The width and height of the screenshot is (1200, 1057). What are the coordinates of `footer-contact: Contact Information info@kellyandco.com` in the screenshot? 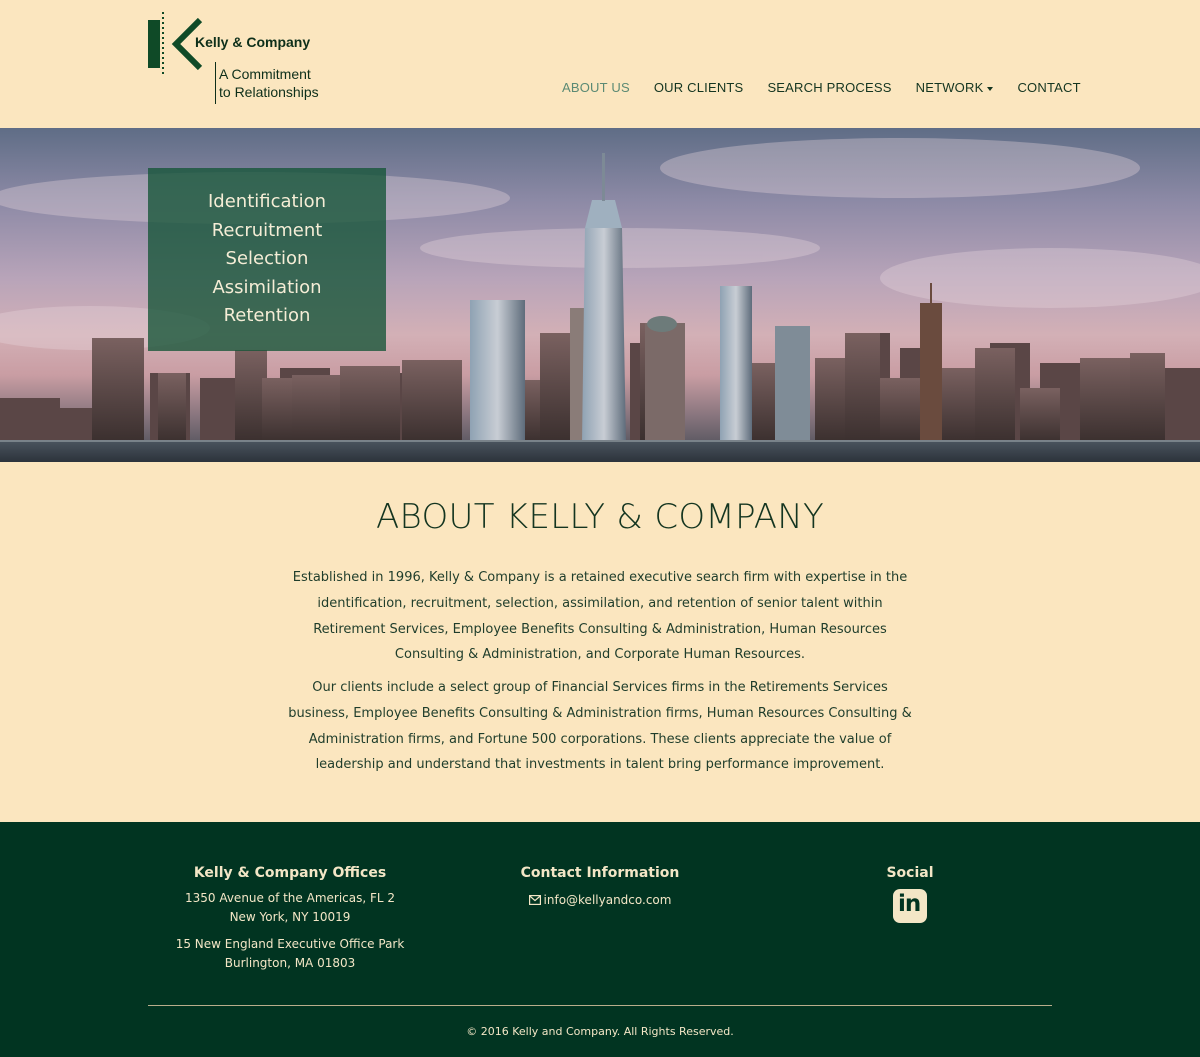 It's located at (600, 887).